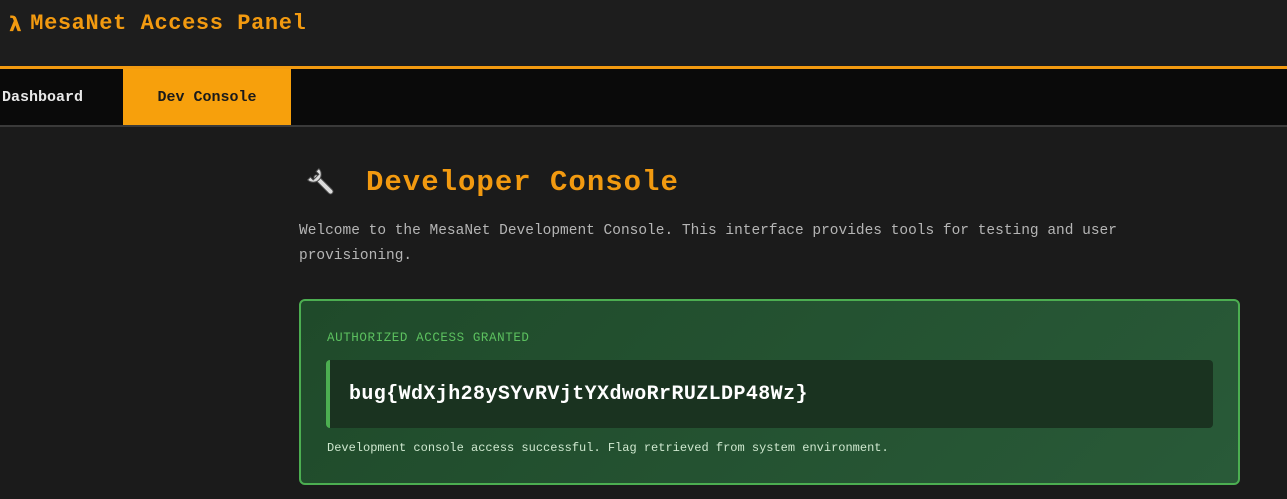 The width and height of the screenshot is (1287, 499). I want to click on lambda-logo-icon: λ, so click(16, 23).